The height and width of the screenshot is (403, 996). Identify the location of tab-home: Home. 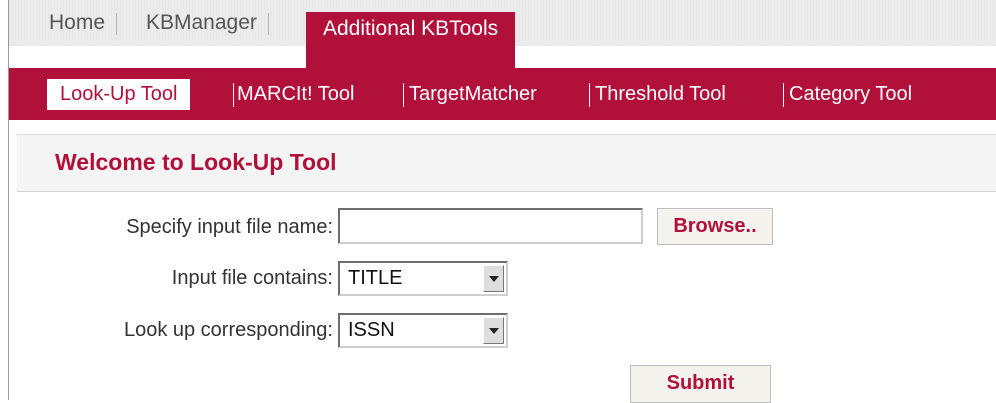
(83, 23).